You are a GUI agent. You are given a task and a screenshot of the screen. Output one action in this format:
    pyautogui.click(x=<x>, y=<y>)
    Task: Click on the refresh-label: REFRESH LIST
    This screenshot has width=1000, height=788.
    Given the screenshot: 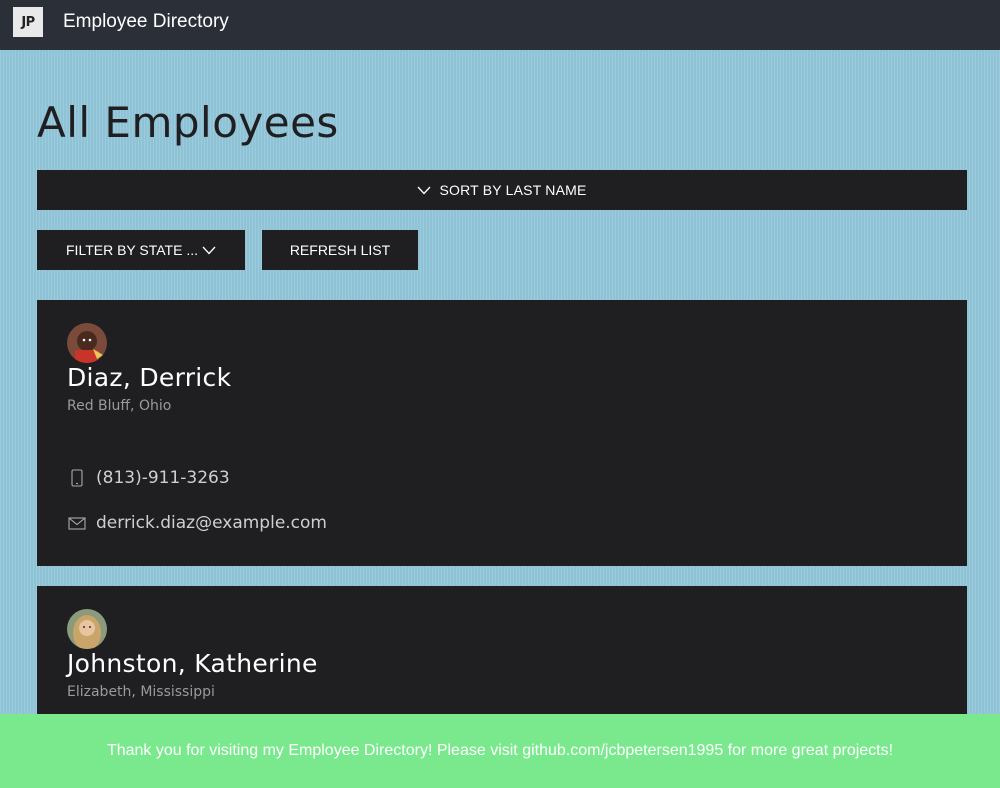 What is the action you would take?
    pyautogui.click(x=340, y=250)
    